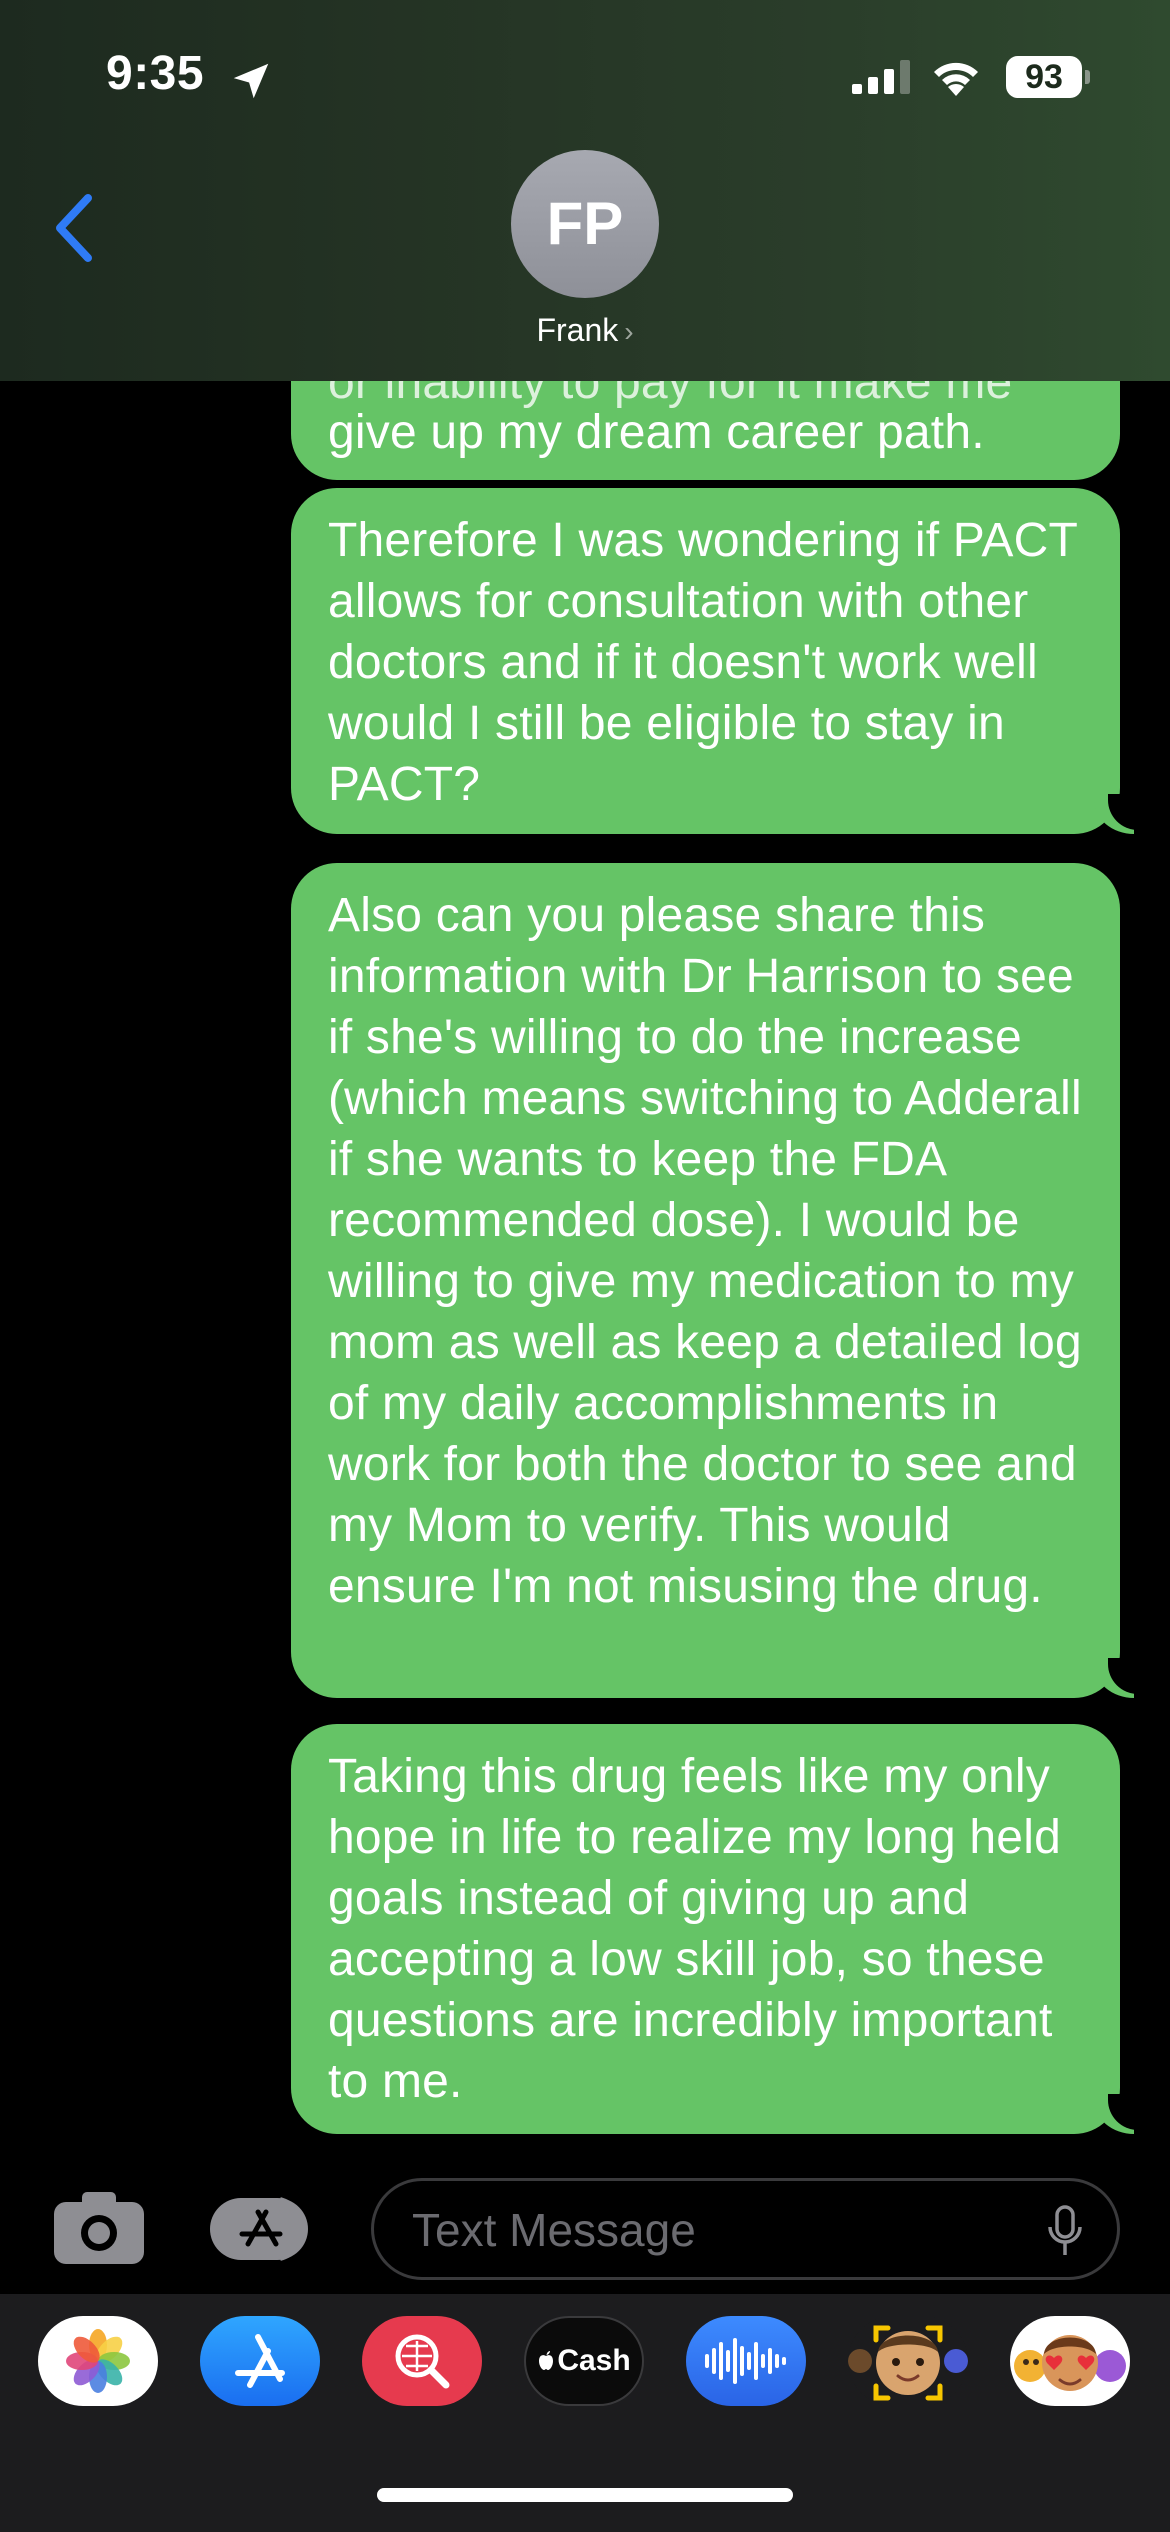 The image size is (1170, 2532). I want to click on battery-cap, so click(1087, 77).